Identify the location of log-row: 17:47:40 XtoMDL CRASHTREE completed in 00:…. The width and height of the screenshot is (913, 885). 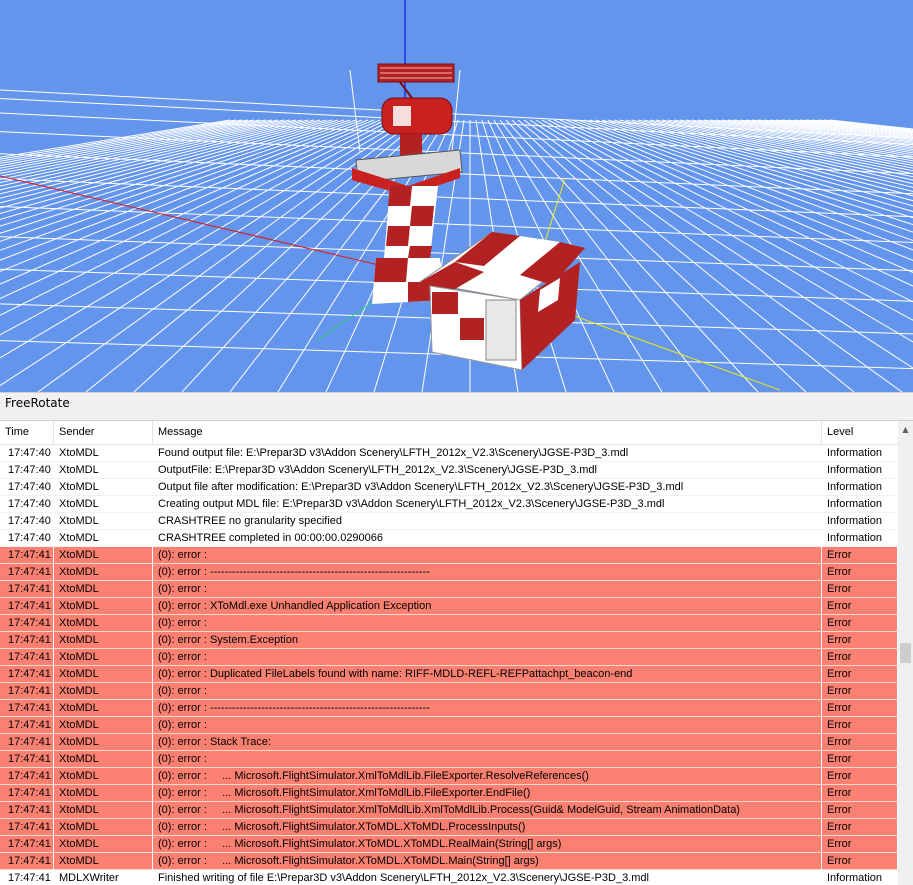
(449, 538).